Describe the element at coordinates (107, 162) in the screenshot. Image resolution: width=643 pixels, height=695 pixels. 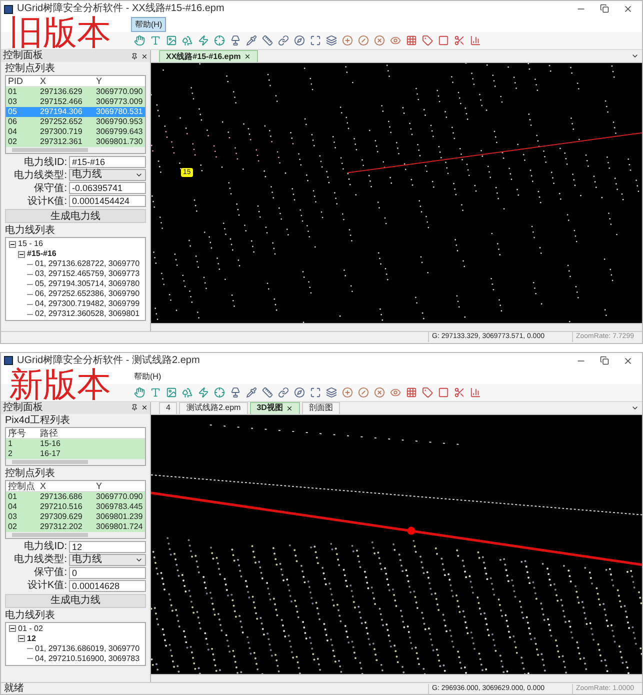
I see `input-field: #15-#16` at that location.